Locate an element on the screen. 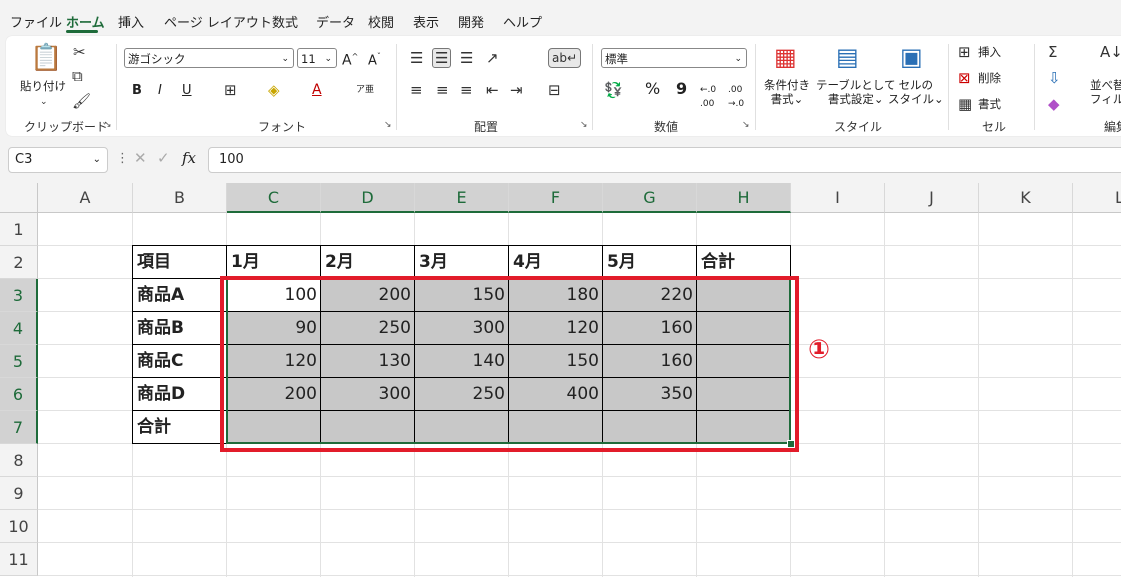  table-header-cell: 2月 is located at coordinates (368, 262).